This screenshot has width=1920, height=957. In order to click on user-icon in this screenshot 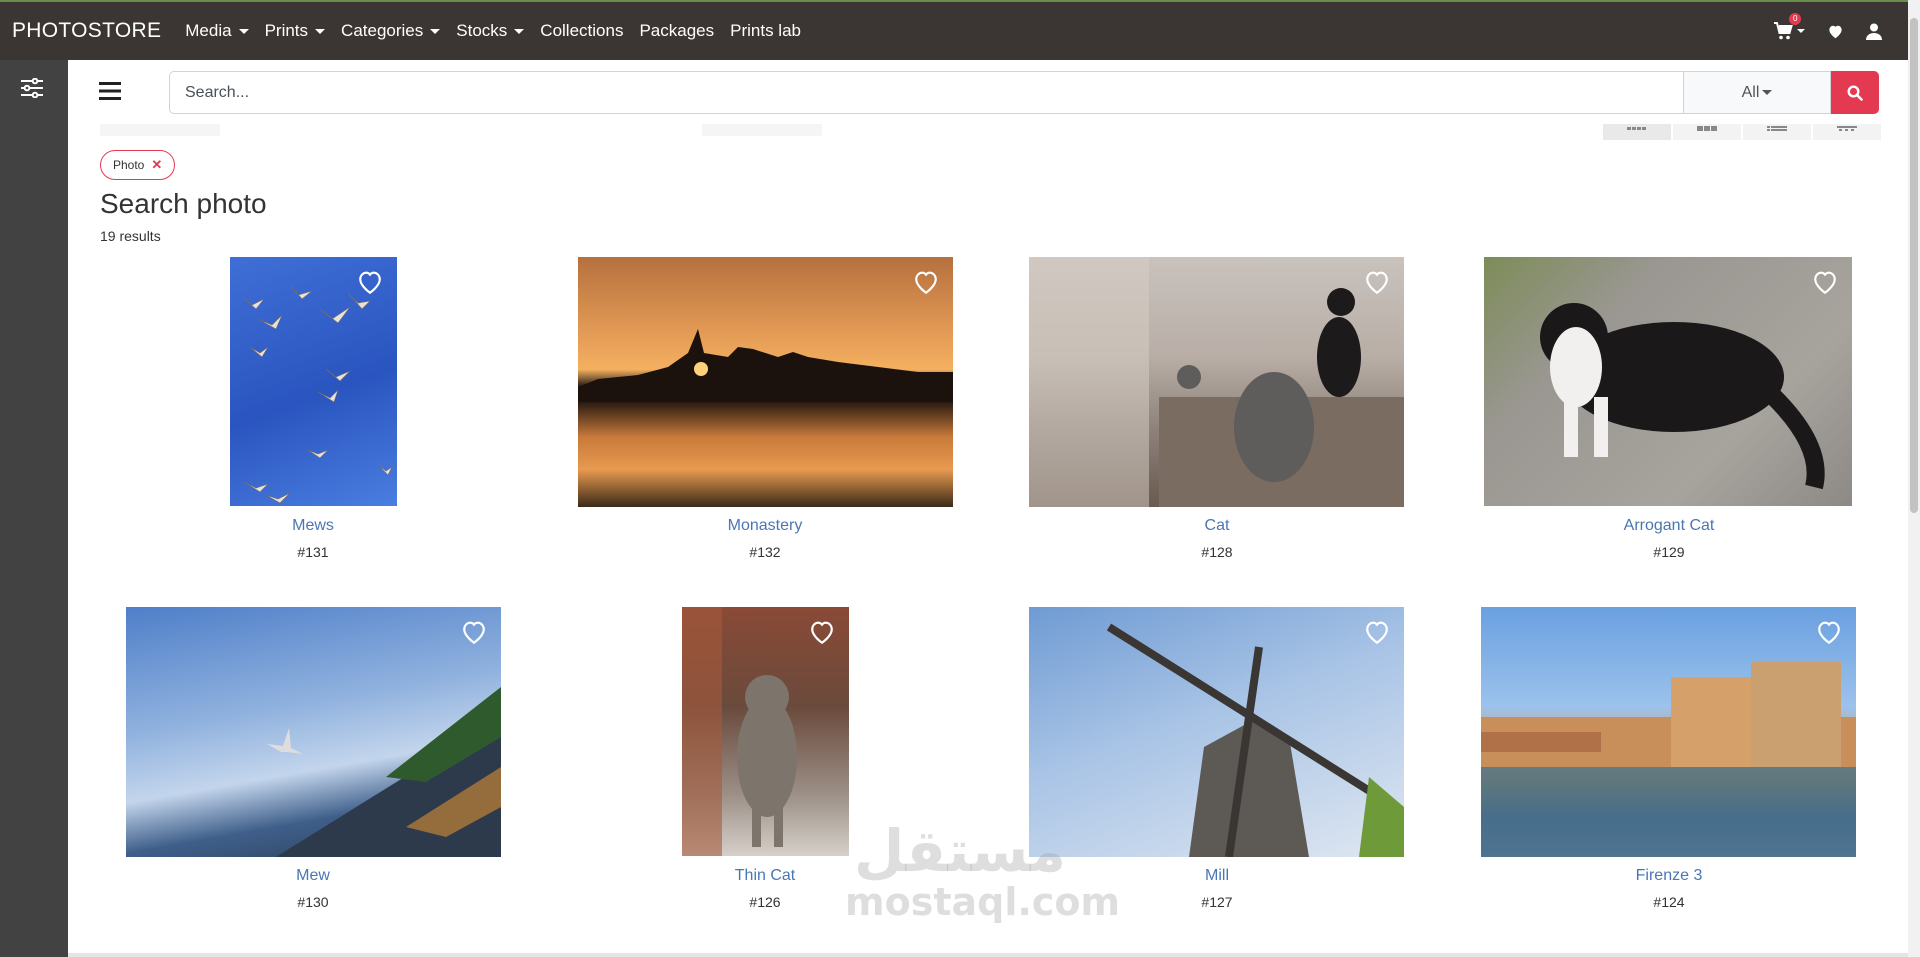, I will do `click(1874, 31)`.